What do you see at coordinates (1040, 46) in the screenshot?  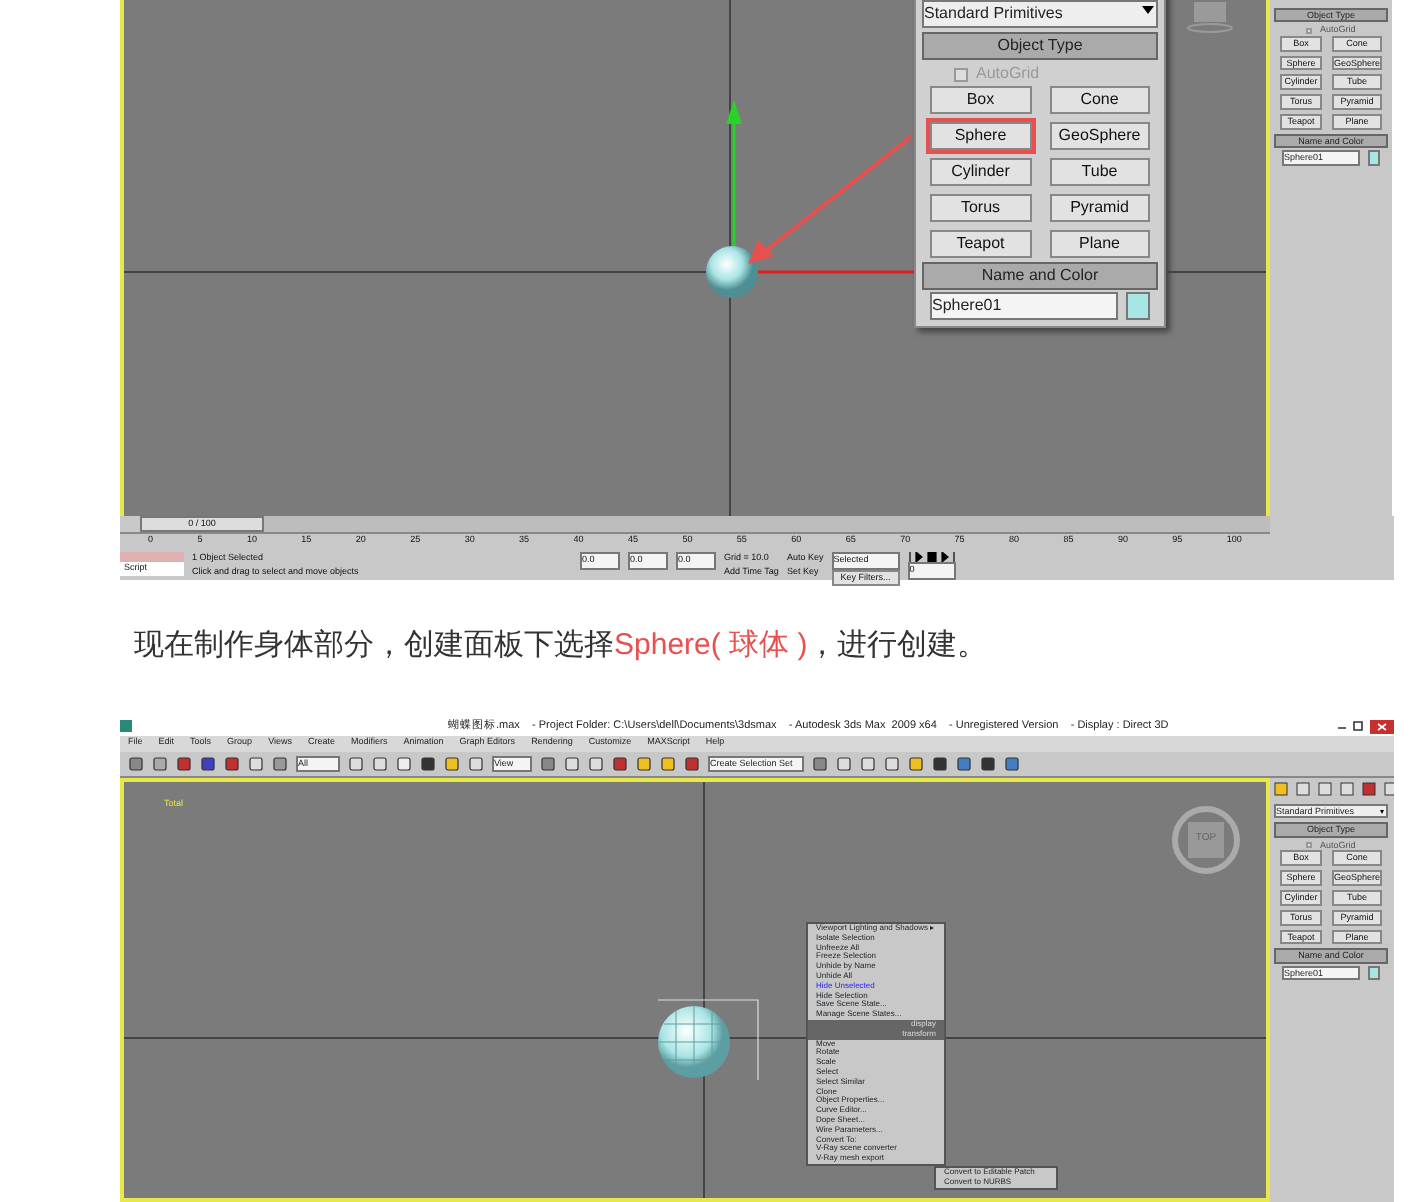 I see `rollout-header: Object Type` at bounding box center [1040, 46].